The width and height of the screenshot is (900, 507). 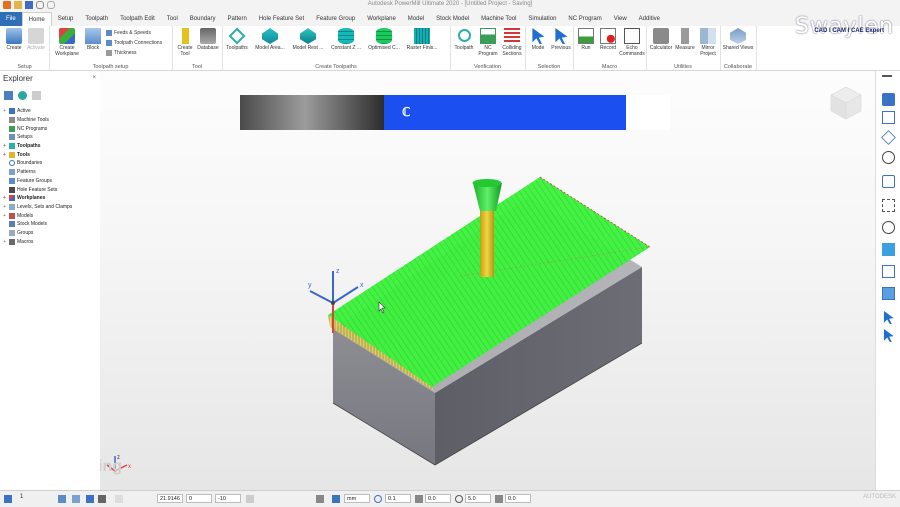 What do you see at coordinates (37, 154) in the screenshot?
I see `tree-item-tools: + Tools` at bounding box center [37, 154].